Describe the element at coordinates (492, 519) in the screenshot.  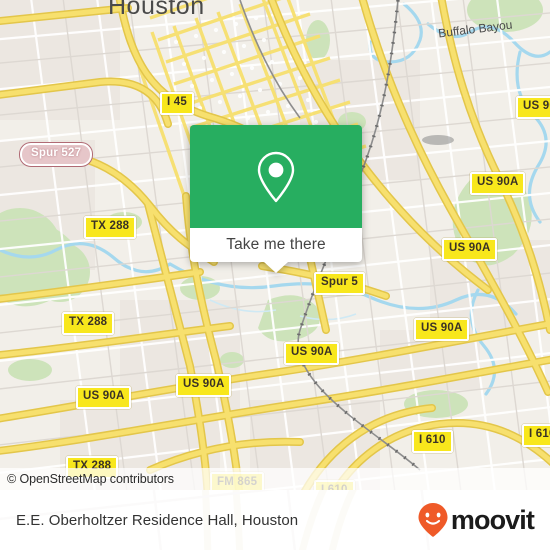
I see `moovit-wordmark: moovit` at that location.